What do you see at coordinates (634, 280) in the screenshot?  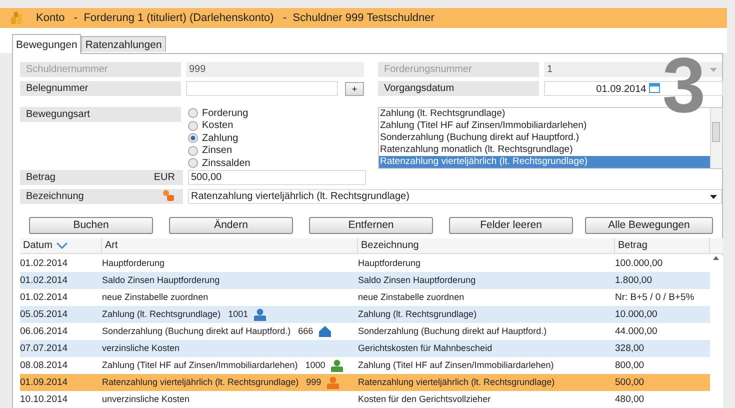 I see `table-cell-text: 1.800,00` at bounding box center [634, 280].